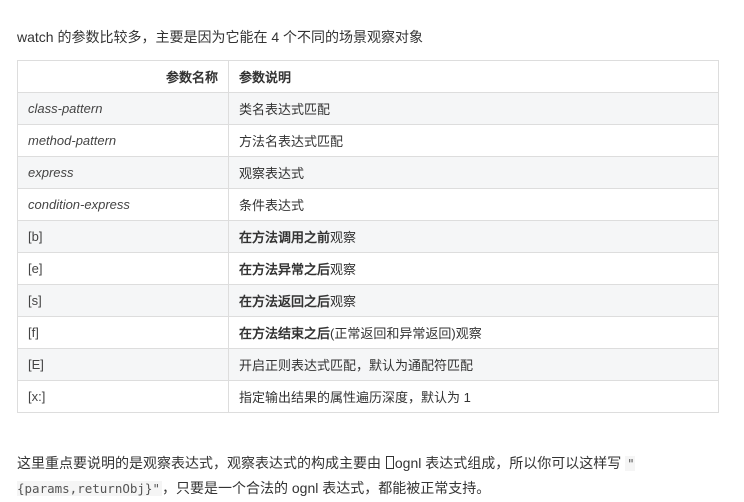  What do you see at coordinates (123, 108) in the screenshot?
I see `param-name-cell: class-pattern` at bounding box center [123, 108].